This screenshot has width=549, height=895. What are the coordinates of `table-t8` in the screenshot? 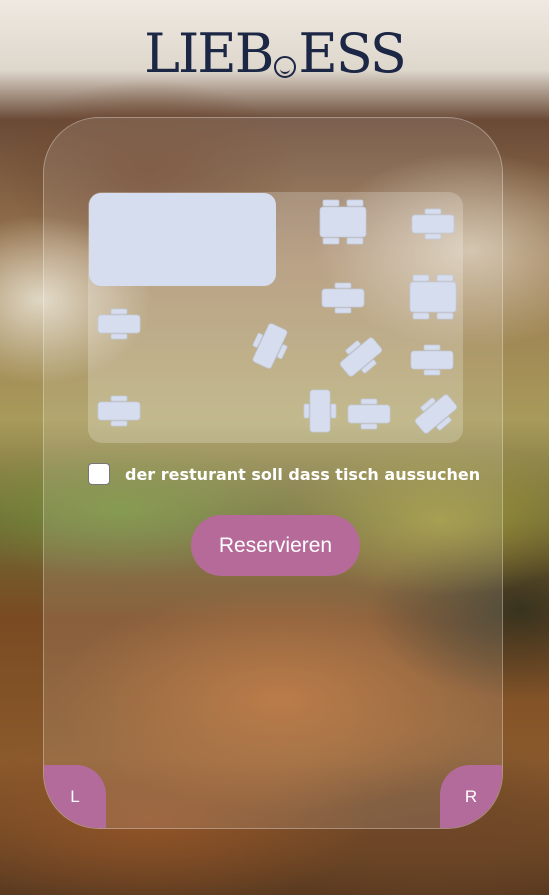 It's located at (432, 360).